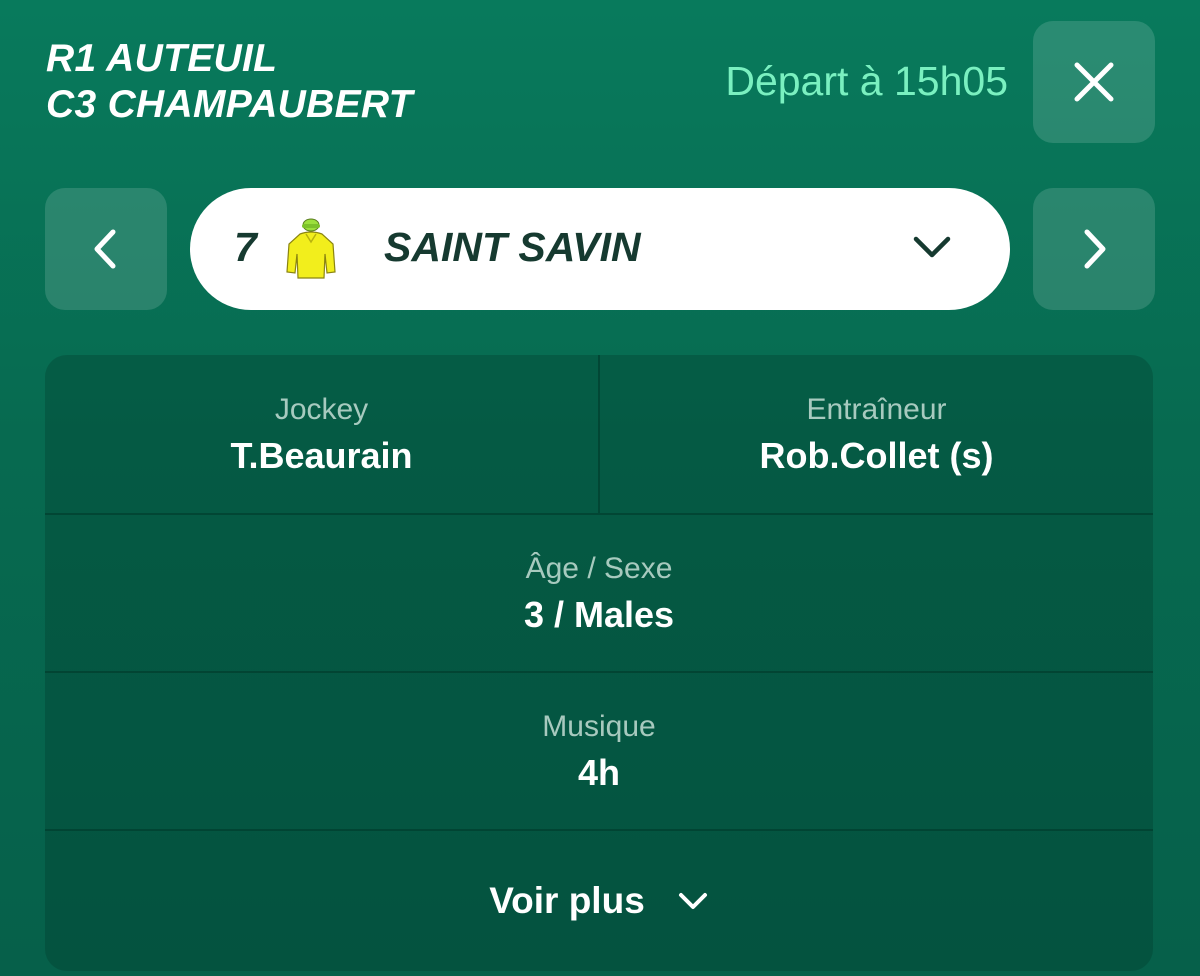 This screenshot has height=976, width=1200. What do you see at coordinates (311, 248) in the screenshot?
I see `jockey-silk-icon` at bounding box center [311, 248].